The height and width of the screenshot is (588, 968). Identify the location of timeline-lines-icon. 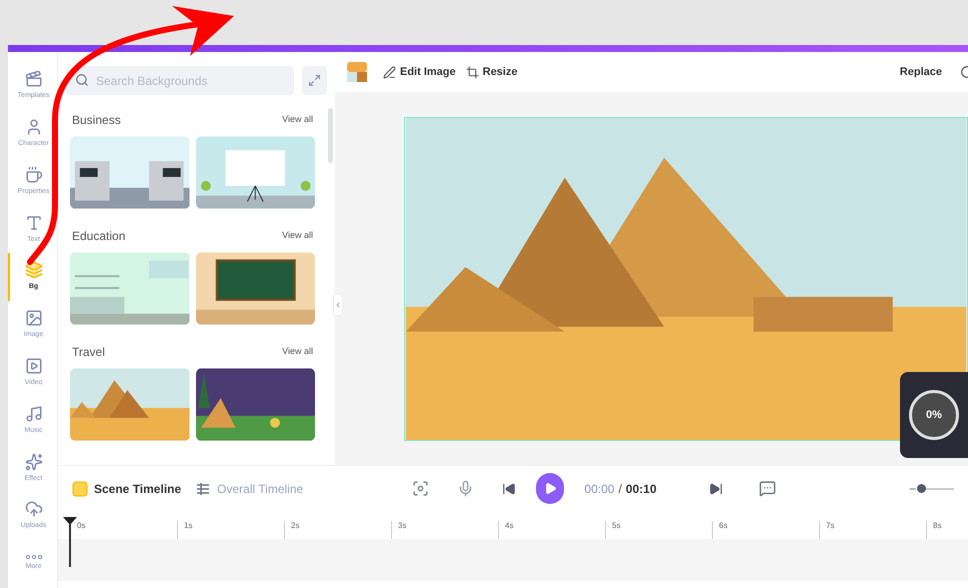
(203, 488).